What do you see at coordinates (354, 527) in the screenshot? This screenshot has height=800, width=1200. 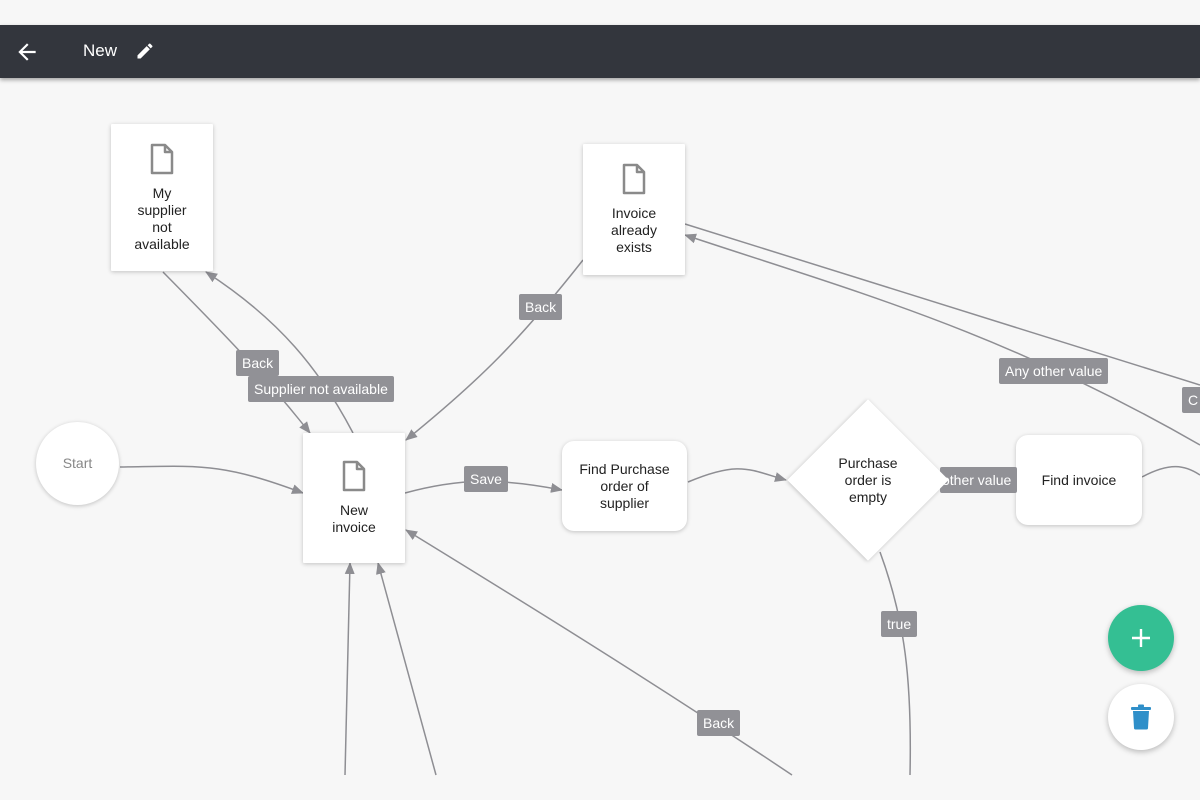 I see `node-label-line: invoice` at bounding box center [354, 527].